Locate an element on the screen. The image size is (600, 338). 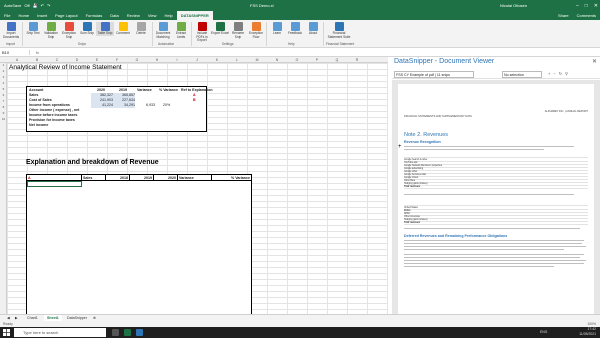
fx-icon: fx is located at coordinates (34, 52).